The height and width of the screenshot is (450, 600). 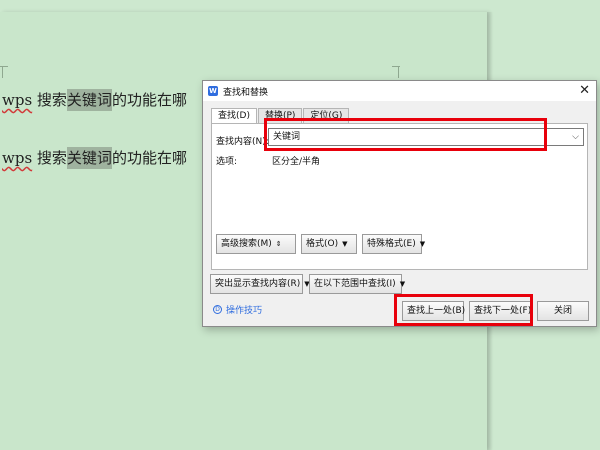 What do you see at coordinates (322, 244) in the screenshot?
I see `format-label: 格式(O)` at bounding box center [322, 244].